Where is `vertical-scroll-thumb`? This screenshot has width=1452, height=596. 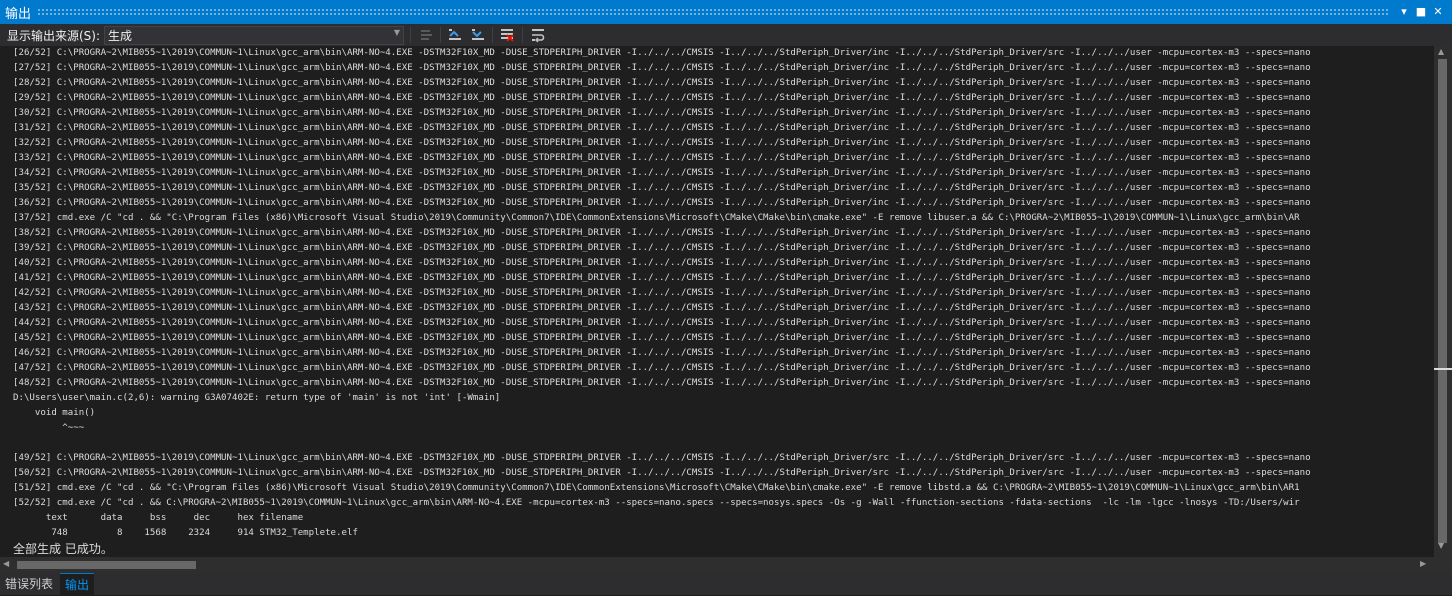
vertical-scroll-thumb is located at coordinates (1442, 301).